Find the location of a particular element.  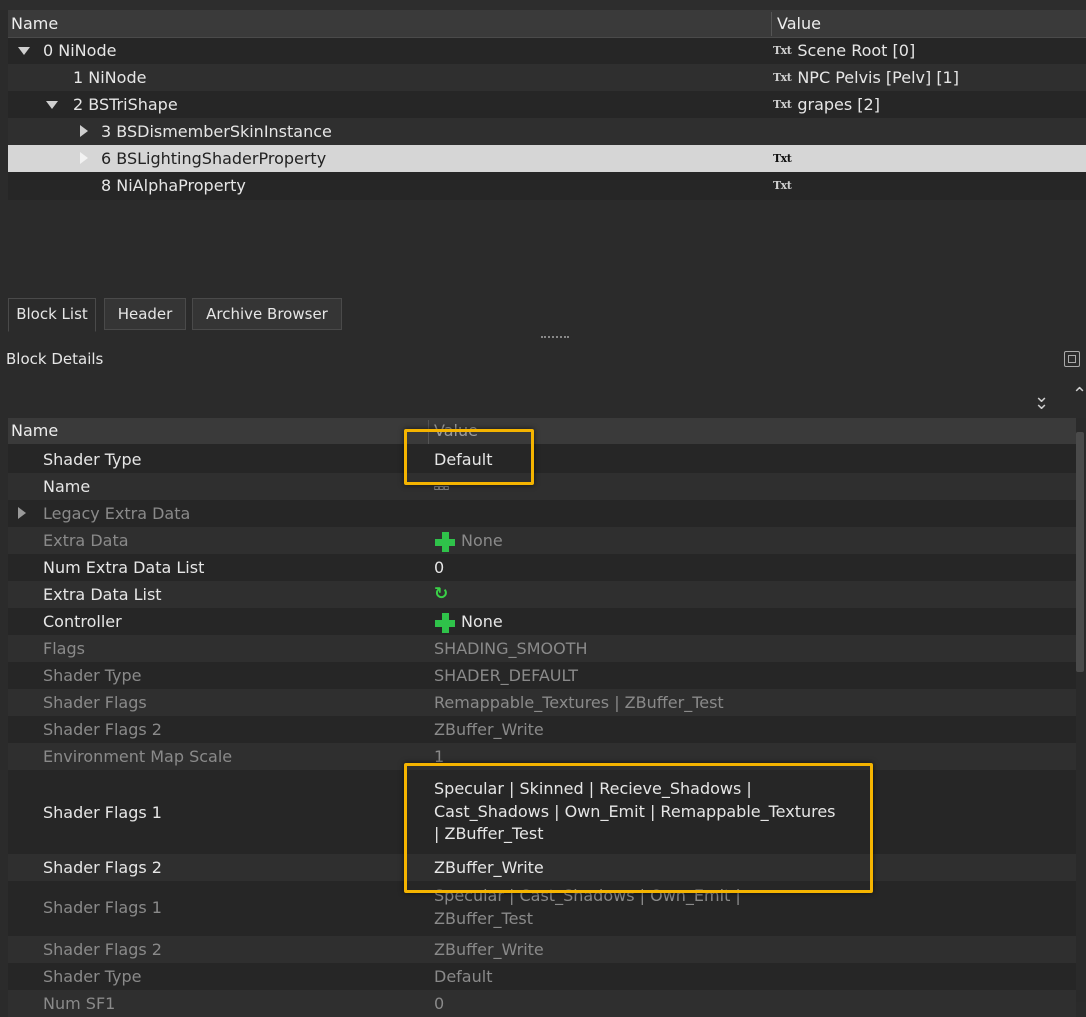

tree-row-value: grapes [2] is located at coordinates (838, 104).